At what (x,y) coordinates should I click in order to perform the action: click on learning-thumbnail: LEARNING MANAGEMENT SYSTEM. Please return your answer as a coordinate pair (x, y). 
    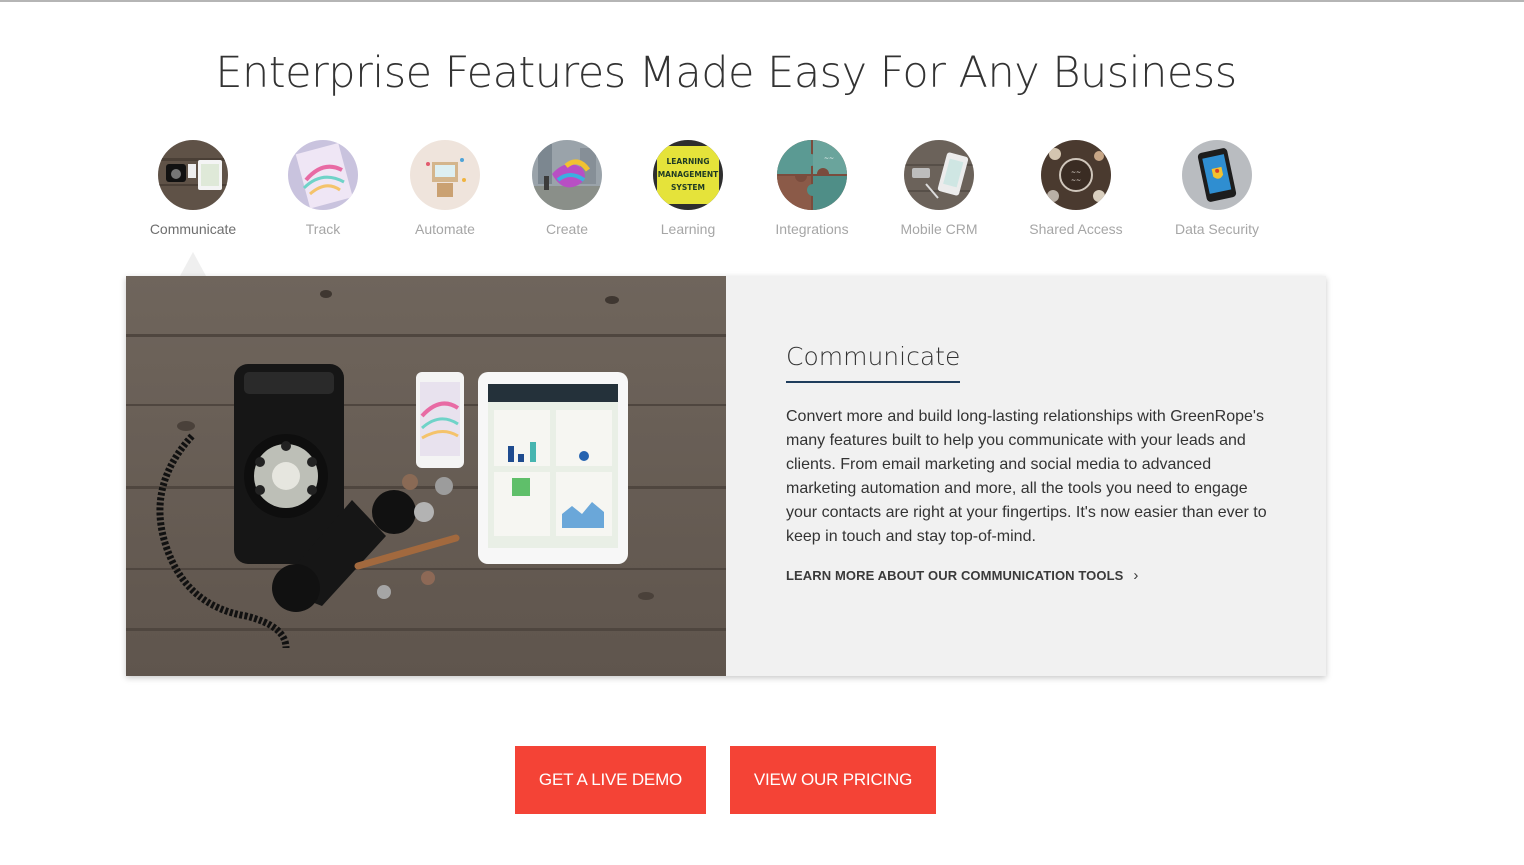
    Looking at the image, I should click on (688, 175).